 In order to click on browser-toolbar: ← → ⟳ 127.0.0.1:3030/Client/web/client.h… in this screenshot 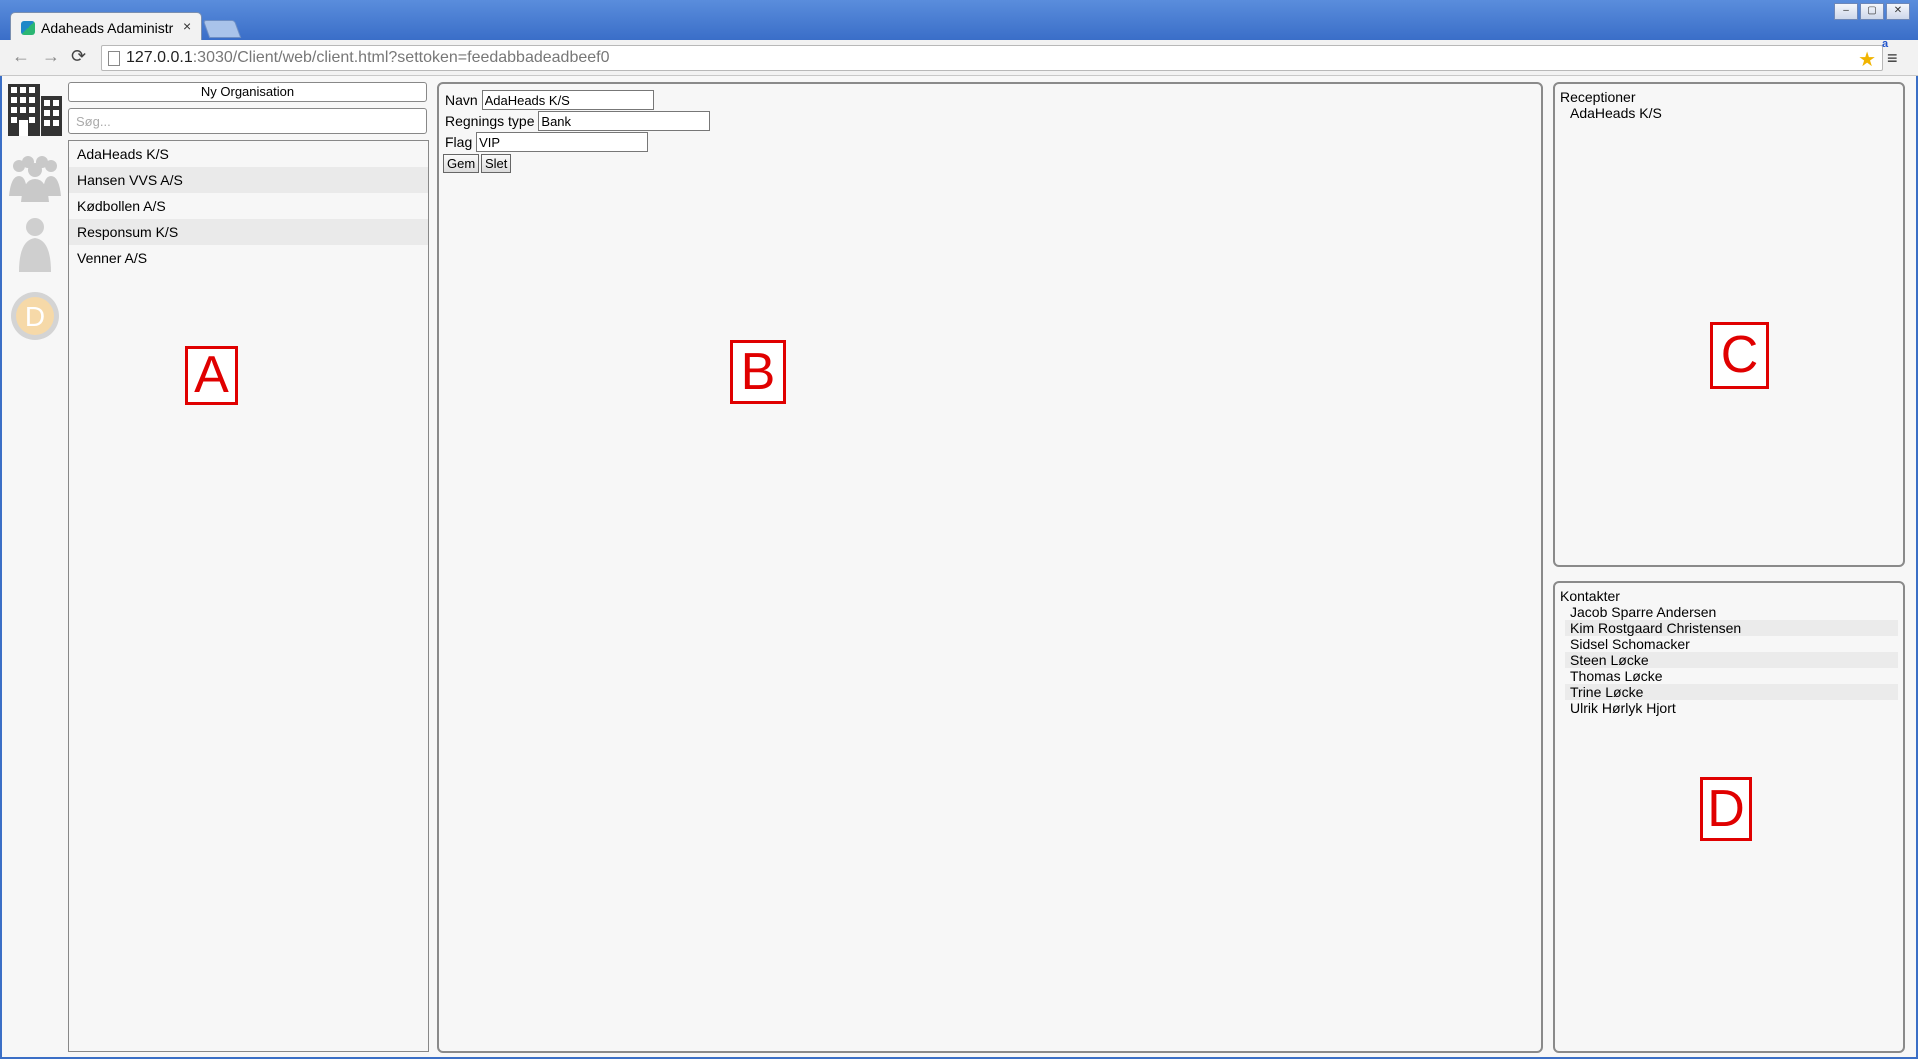, I will do `click(959, 57)`.